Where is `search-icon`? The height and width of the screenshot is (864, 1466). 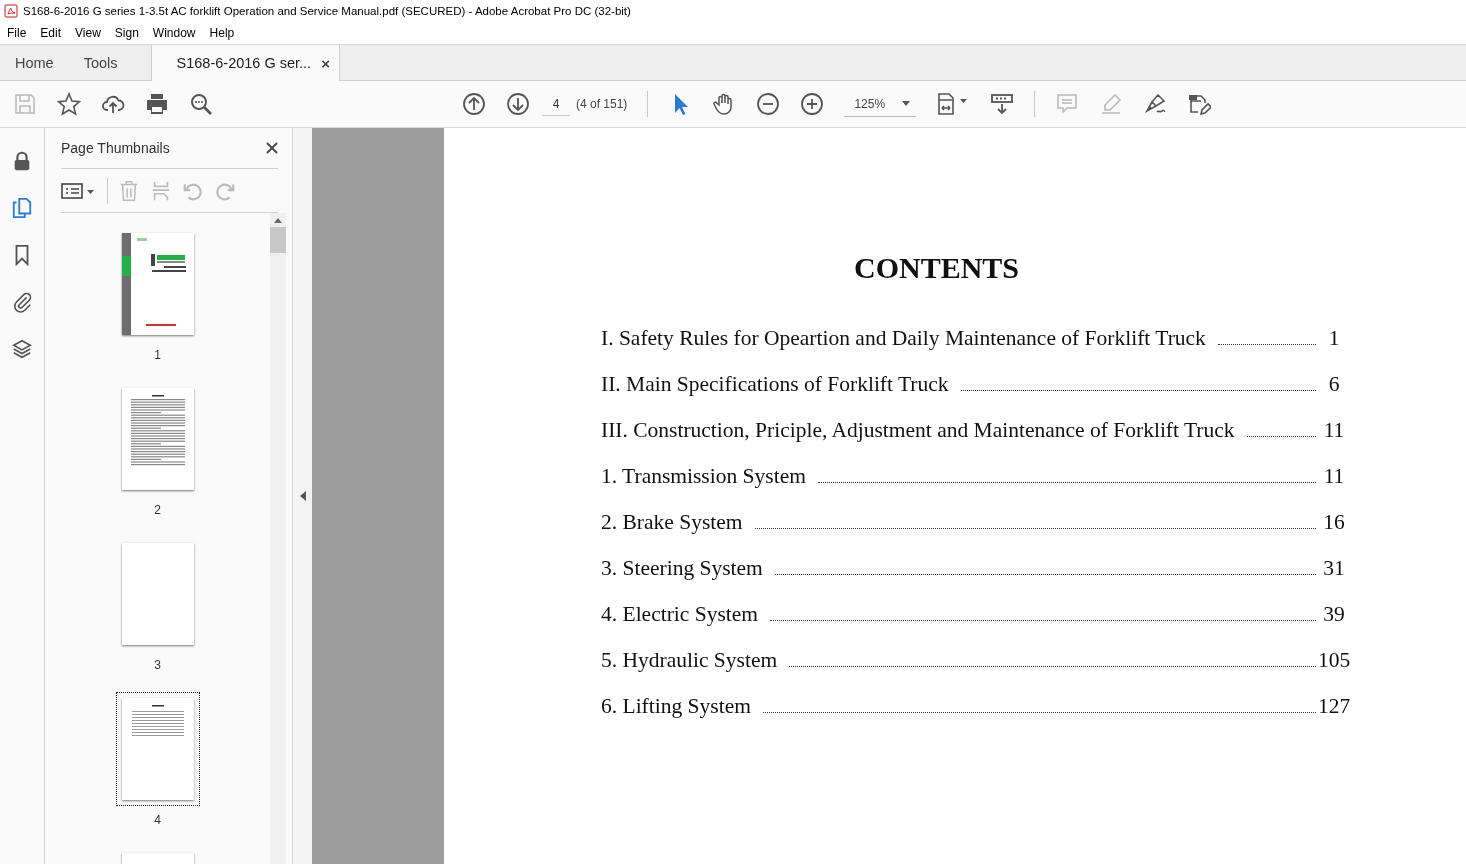 search-icon is located at coordinates (201, 104).